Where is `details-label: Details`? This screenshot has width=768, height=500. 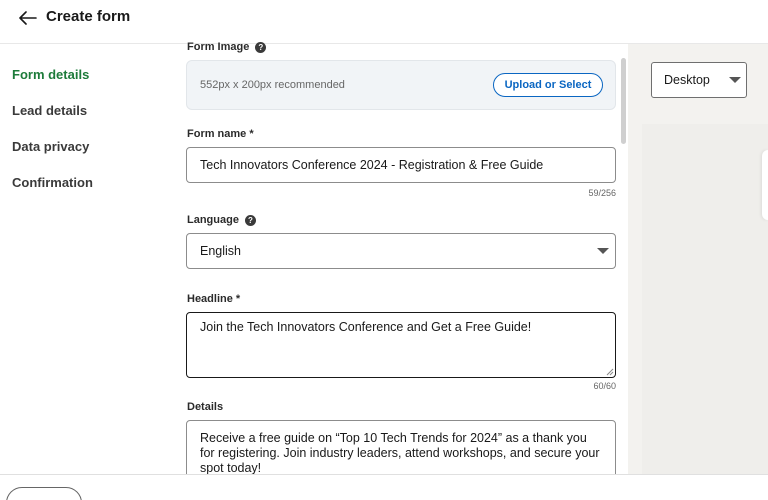 details-label: Details is located at coordinates (205, 407).